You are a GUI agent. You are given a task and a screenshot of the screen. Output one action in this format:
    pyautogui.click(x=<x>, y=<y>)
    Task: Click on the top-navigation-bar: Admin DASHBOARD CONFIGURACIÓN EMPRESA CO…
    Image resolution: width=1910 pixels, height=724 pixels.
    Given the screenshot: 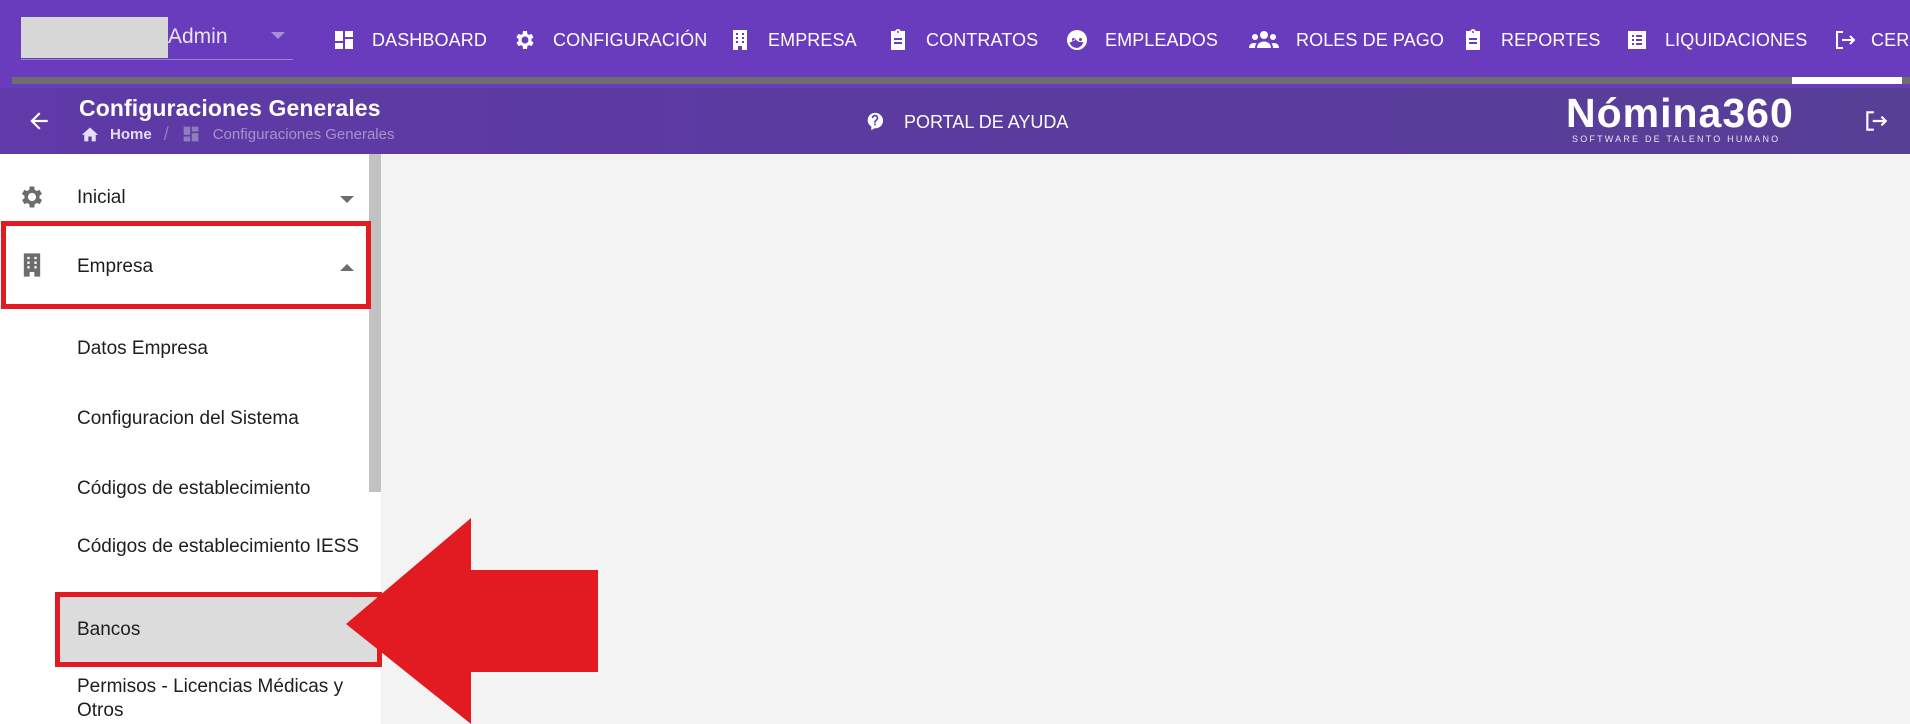 What is the action you would take?
    pyautogui.click(x=955, y=44)
    